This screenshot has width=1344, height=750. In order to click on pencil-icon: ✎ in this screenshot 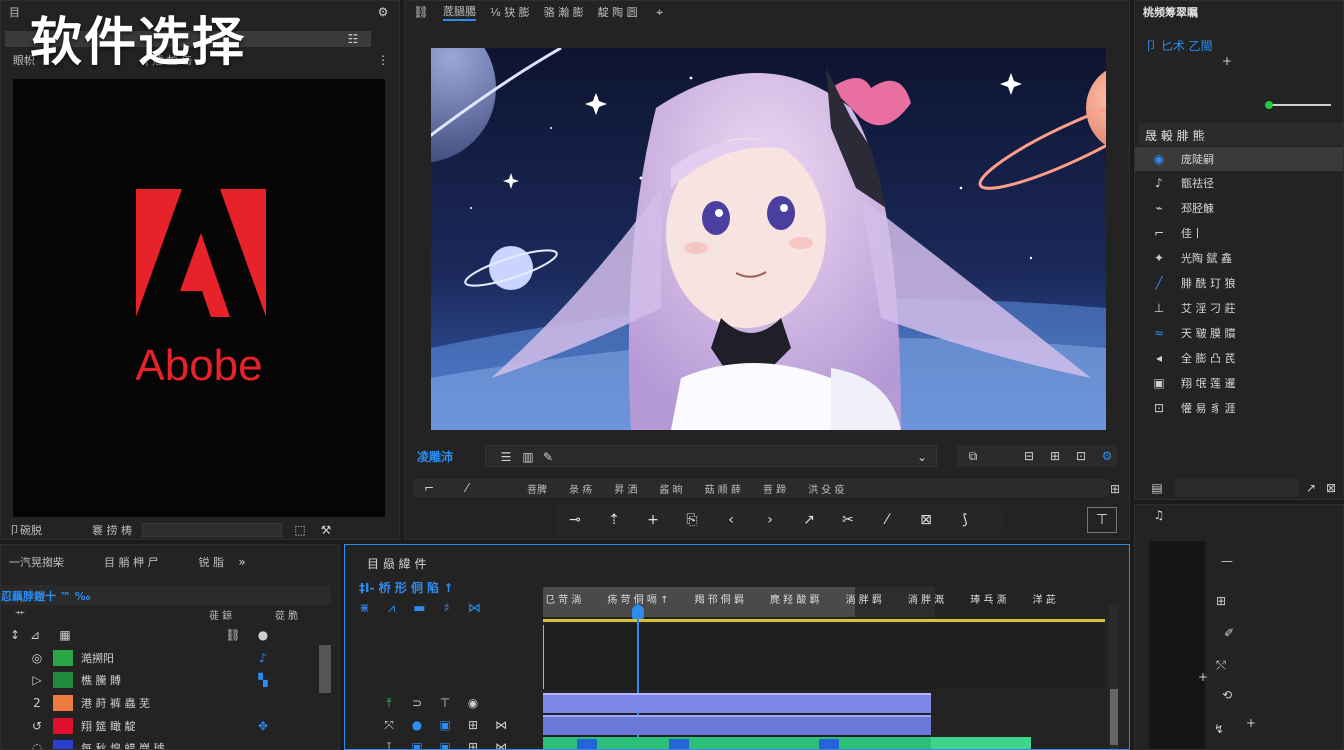, I will do `click(548, 457)`.